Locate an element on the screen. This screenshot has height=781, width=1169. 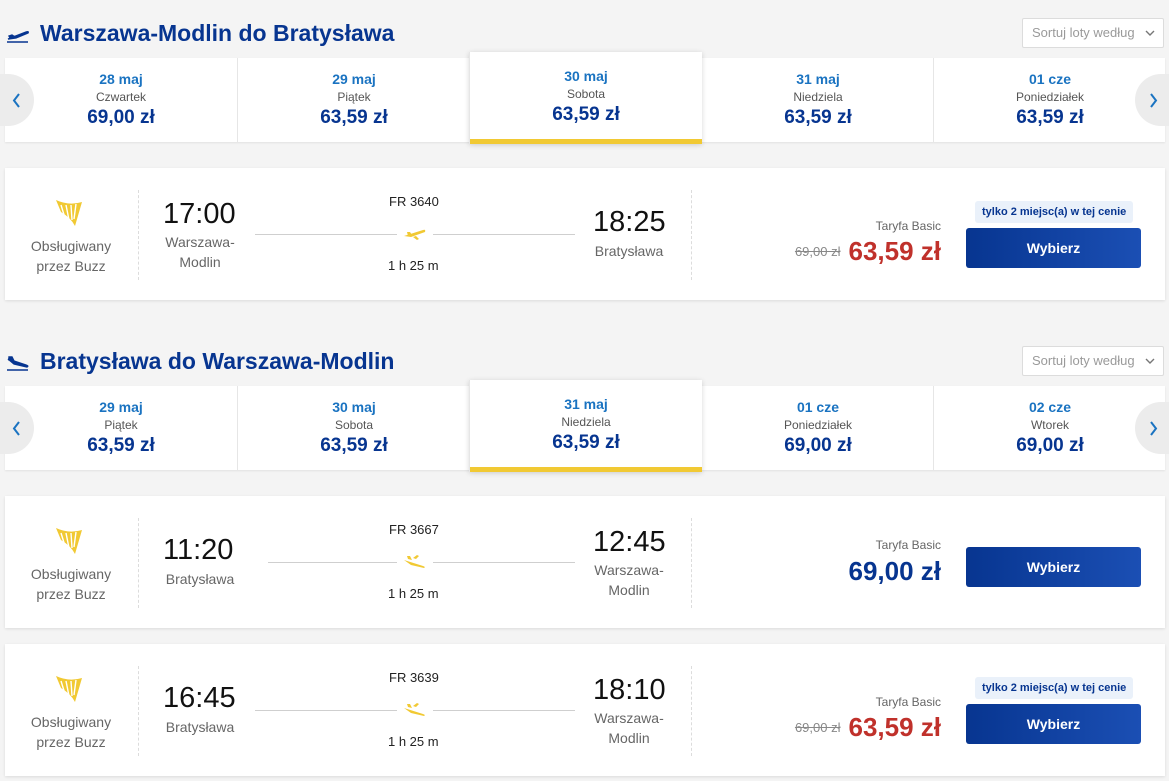
outbound-title: Warszawa-Modlin do Bratysława is located at coordinates (217, 33).